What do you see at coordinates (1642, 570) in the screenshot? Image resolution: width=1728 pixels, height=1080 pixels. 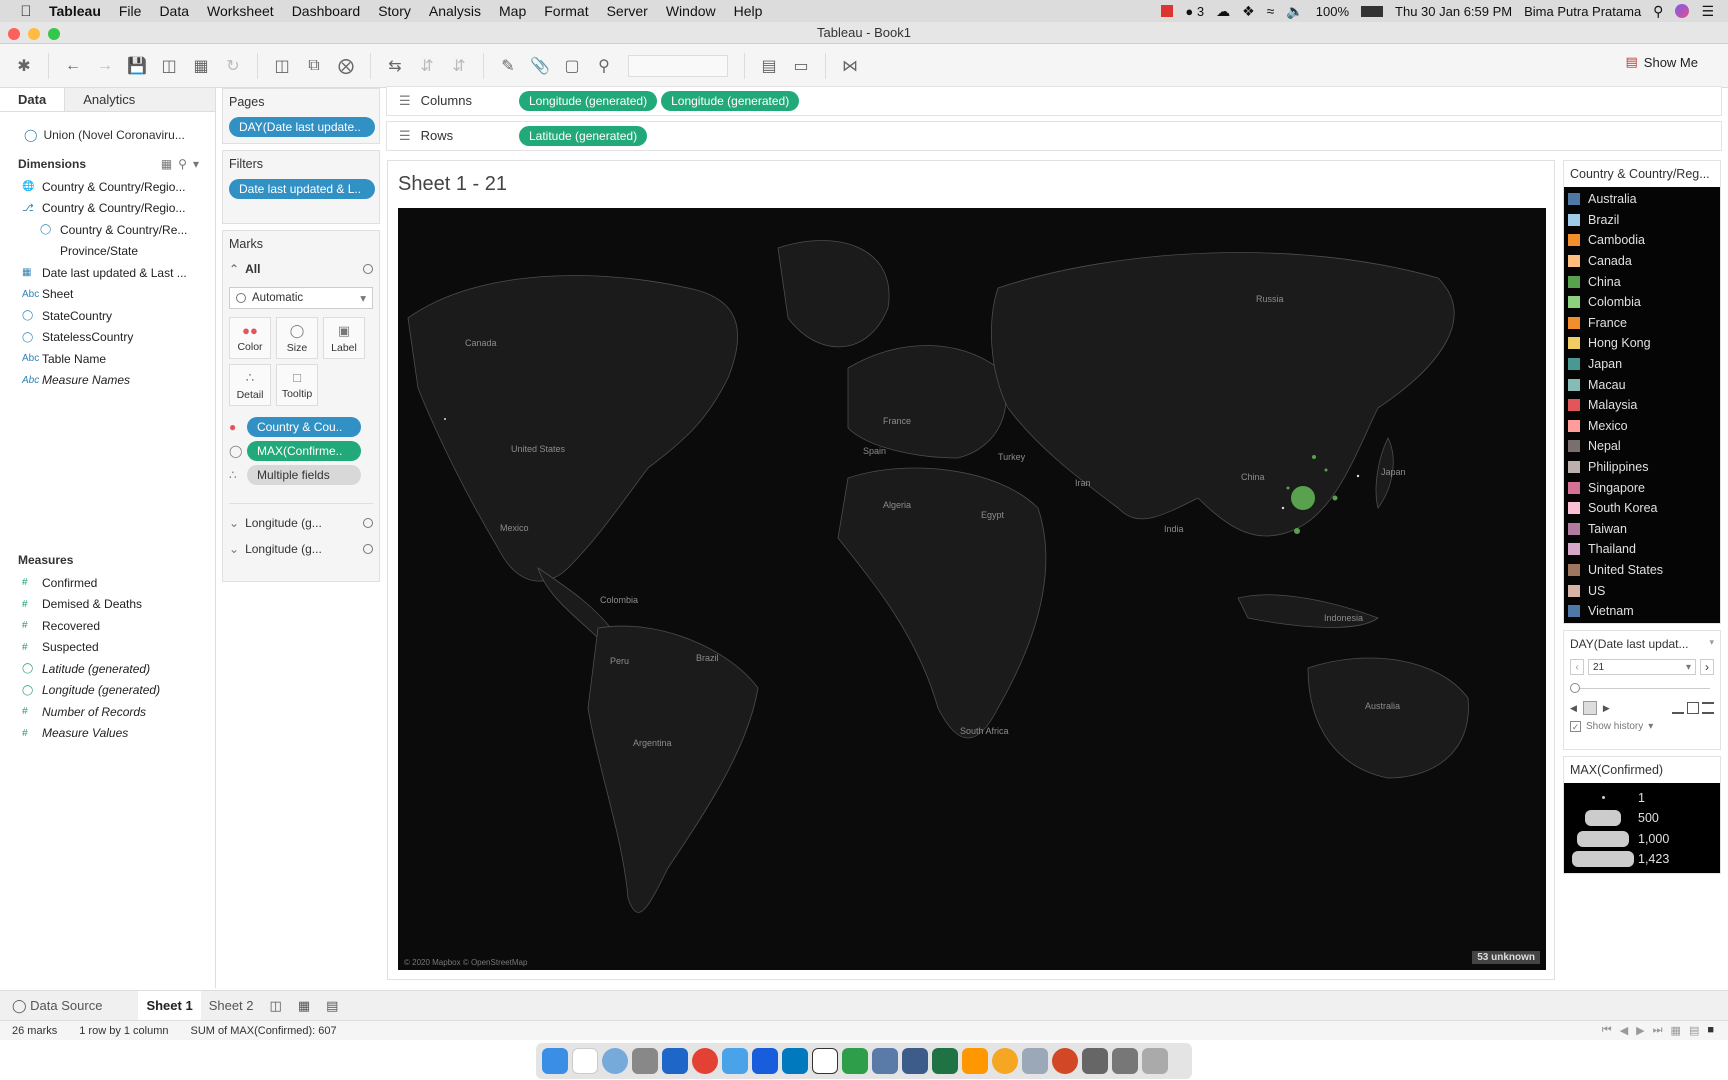 I see `color-legend-item: United States` at bounding box center [1642, 570].